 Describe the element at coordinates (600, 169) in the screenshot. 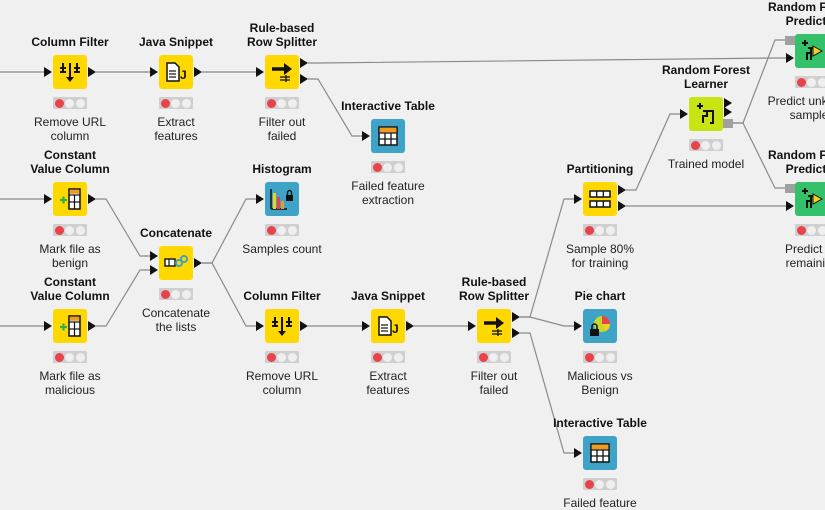

I see `node-title-line: Partitioning` at that location.